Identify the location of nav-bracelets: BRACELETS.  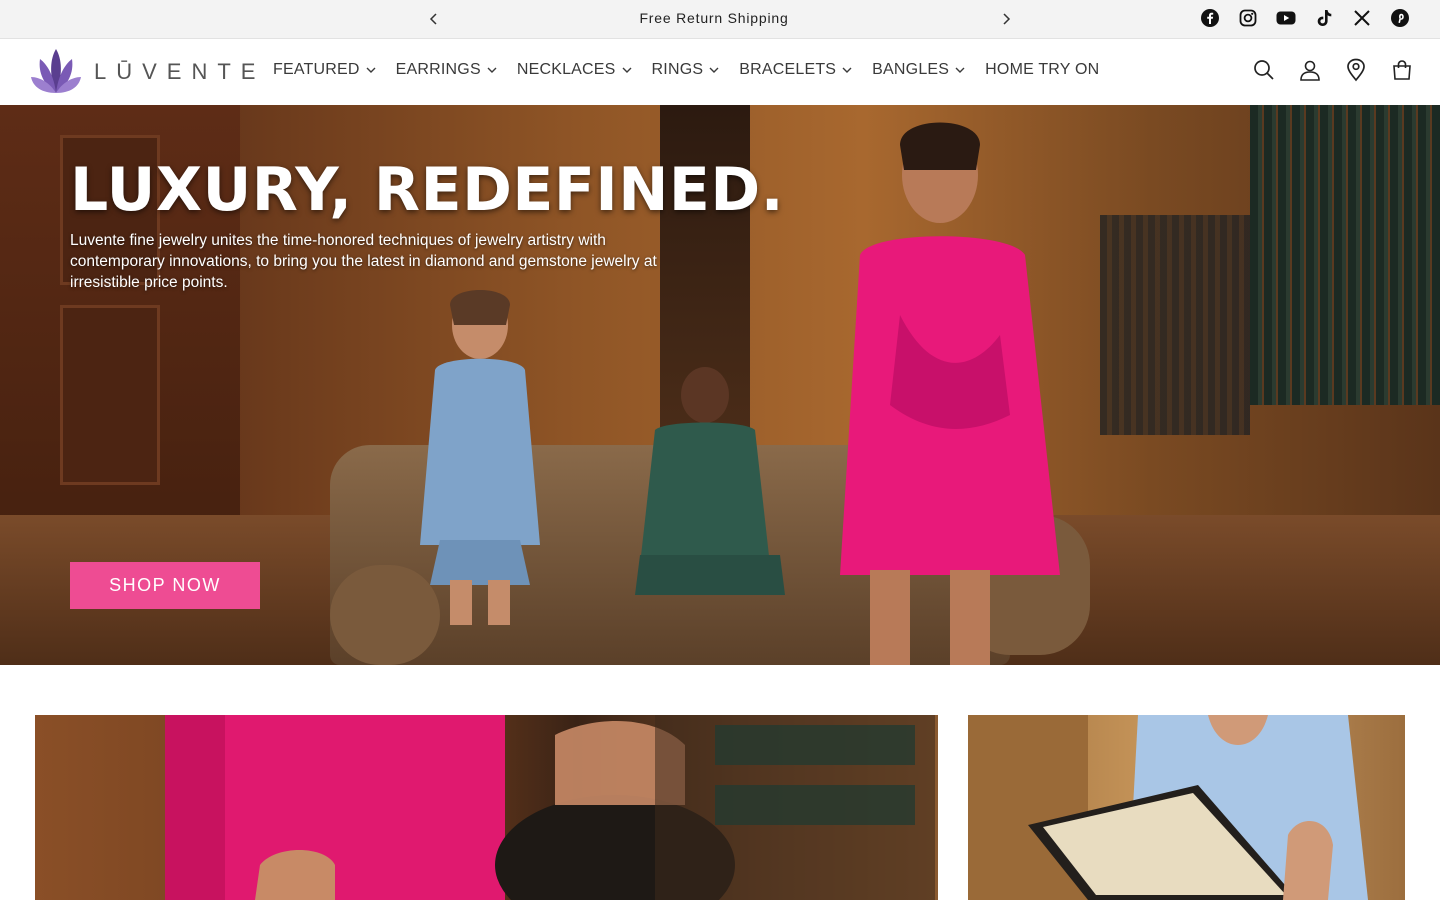
(795, 70).